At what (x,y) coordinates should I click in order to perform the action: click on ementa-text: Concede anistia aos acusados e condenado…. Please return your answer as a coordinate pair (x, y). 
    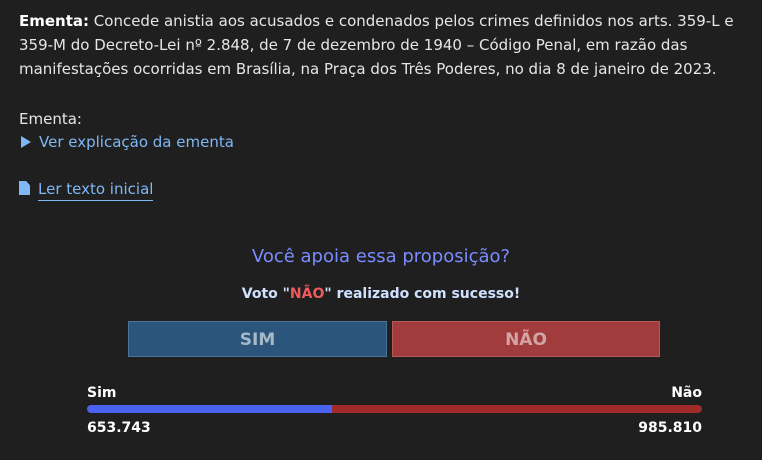
    Looking at the image, I should click on (376, 45).